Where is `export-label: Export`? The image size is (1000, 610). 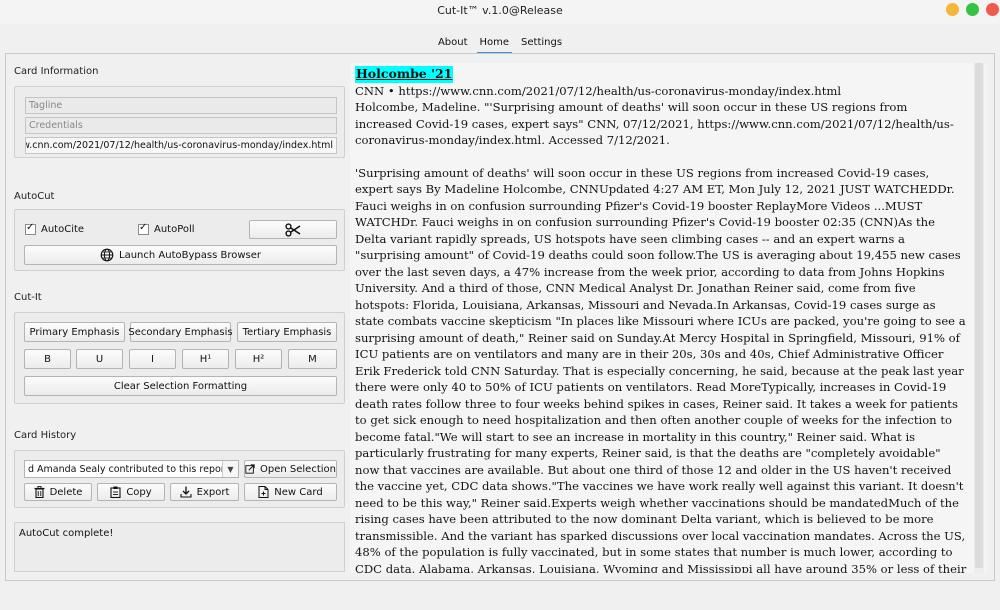
export-label: Export is located at coordinates (213, 492).